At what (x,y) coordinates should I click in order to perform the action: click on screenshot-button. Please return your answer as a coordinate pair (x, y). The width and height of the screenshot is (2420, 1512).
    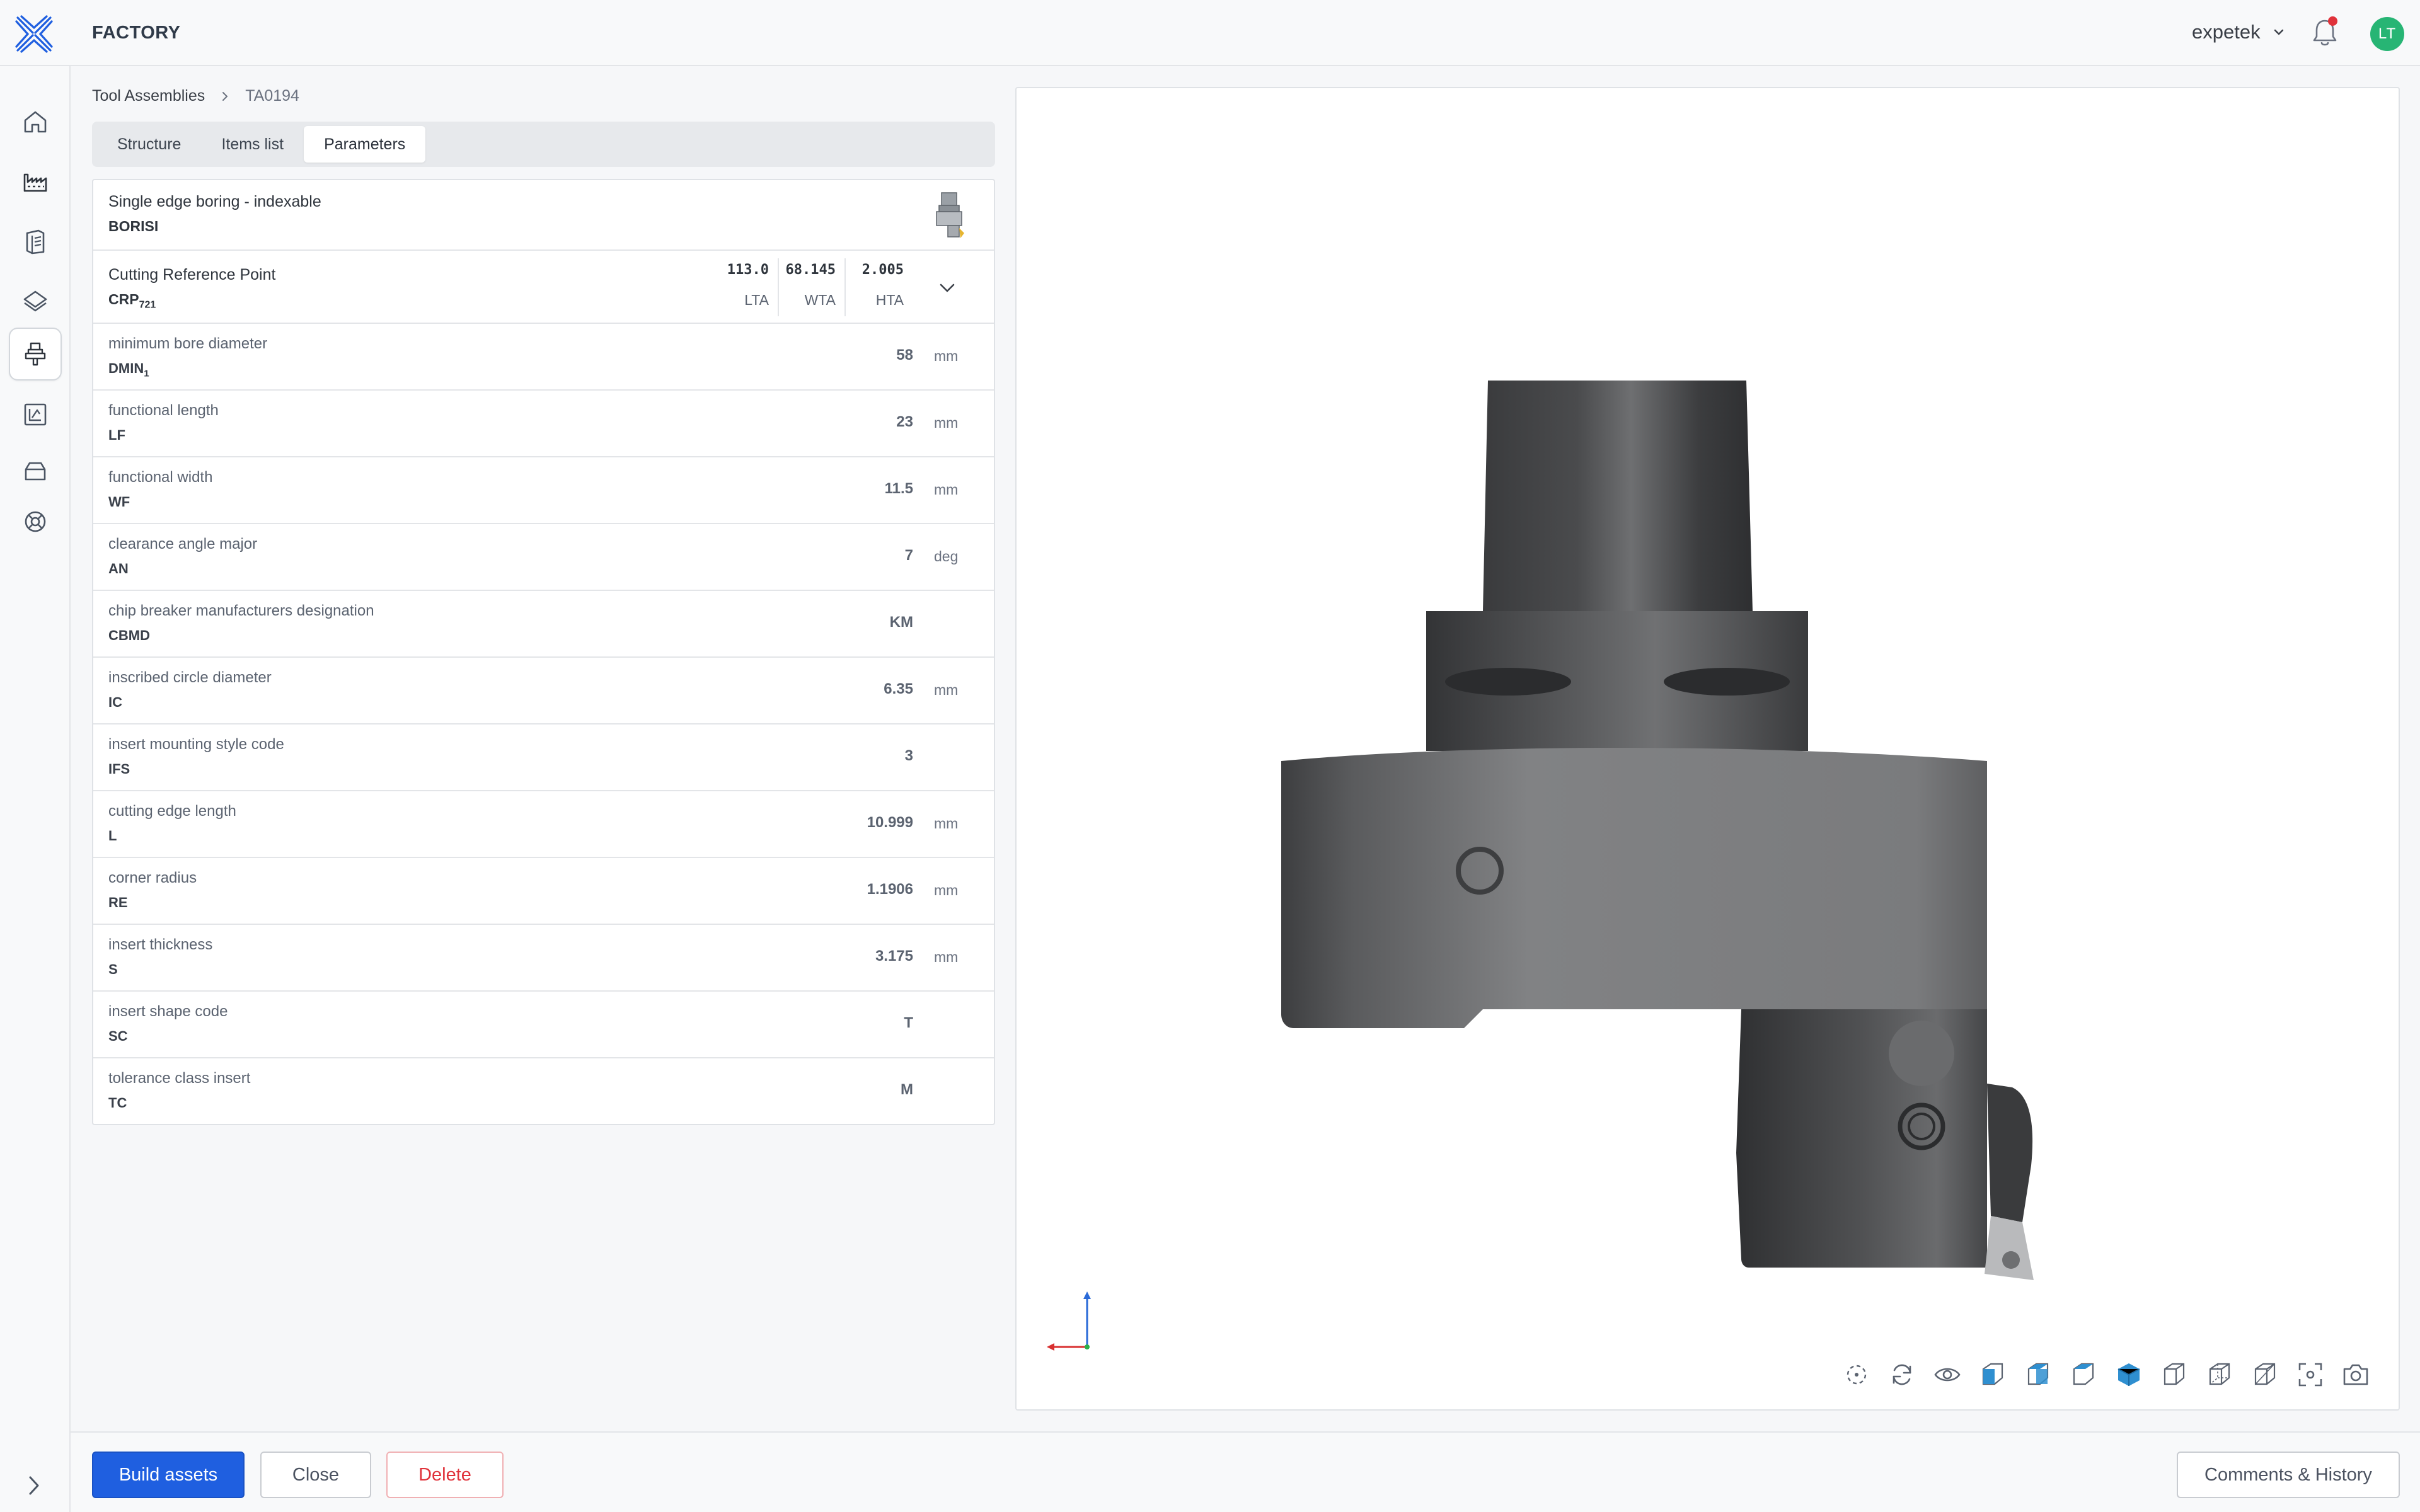
    Looking at the image, I should click on (2356, 1374).